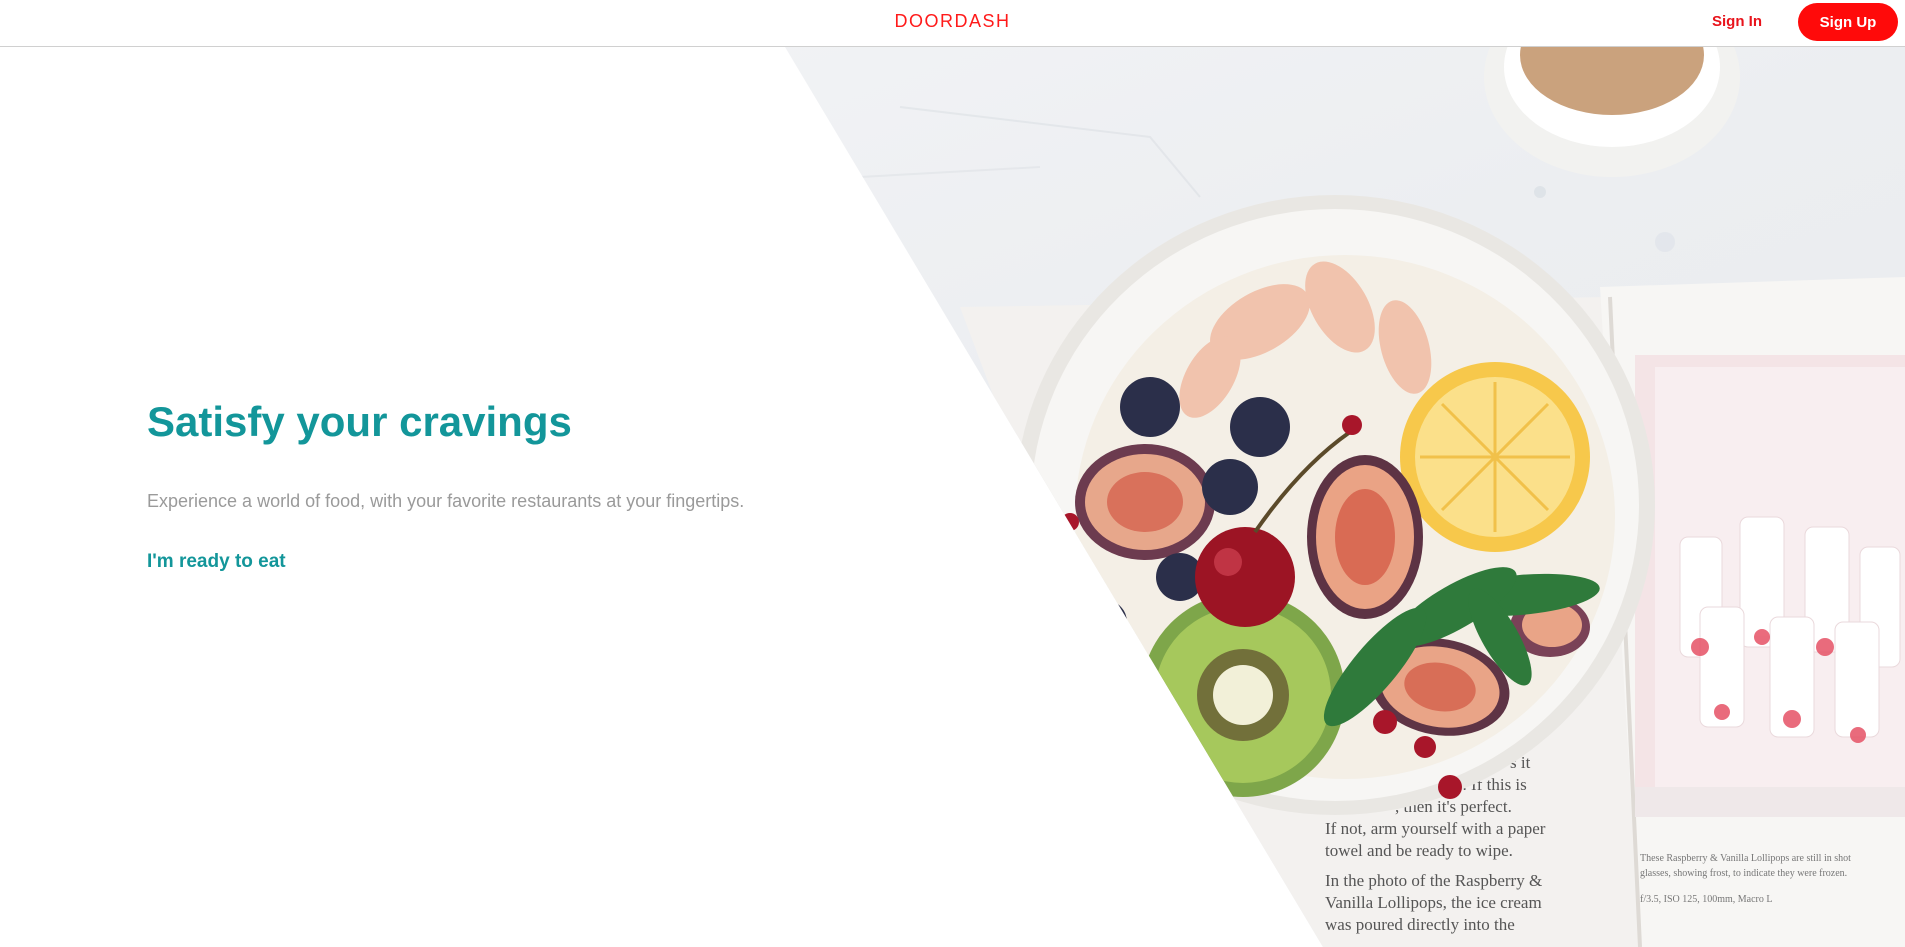  Describe the element at coordinates (1737, 21) in the screenshot. I see `sign-in-link: Sign In` at that location.